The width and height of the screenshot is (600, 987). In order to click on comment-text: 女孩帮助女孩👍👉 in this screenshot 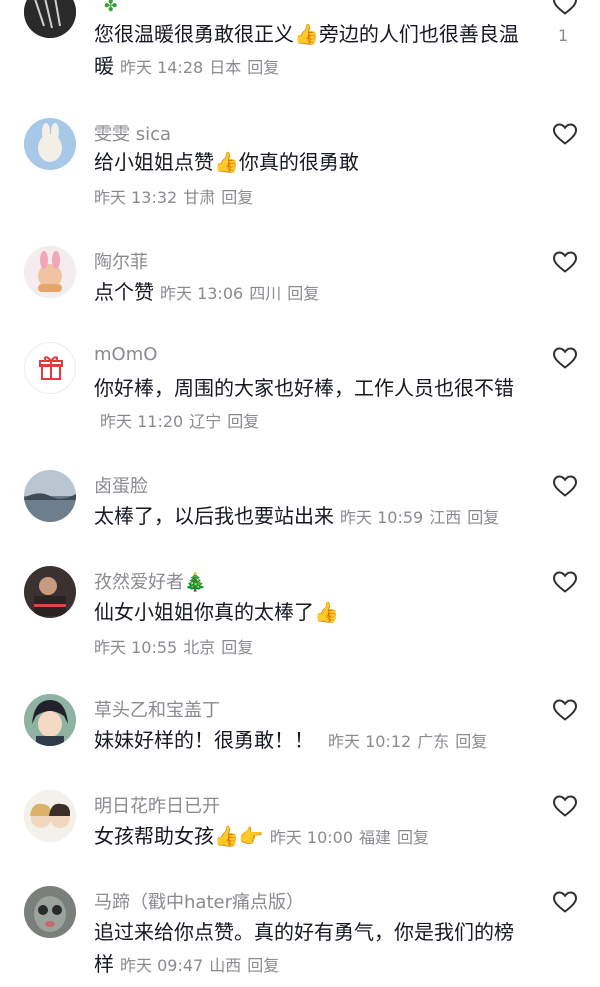, I will do `click(179, 836)`.